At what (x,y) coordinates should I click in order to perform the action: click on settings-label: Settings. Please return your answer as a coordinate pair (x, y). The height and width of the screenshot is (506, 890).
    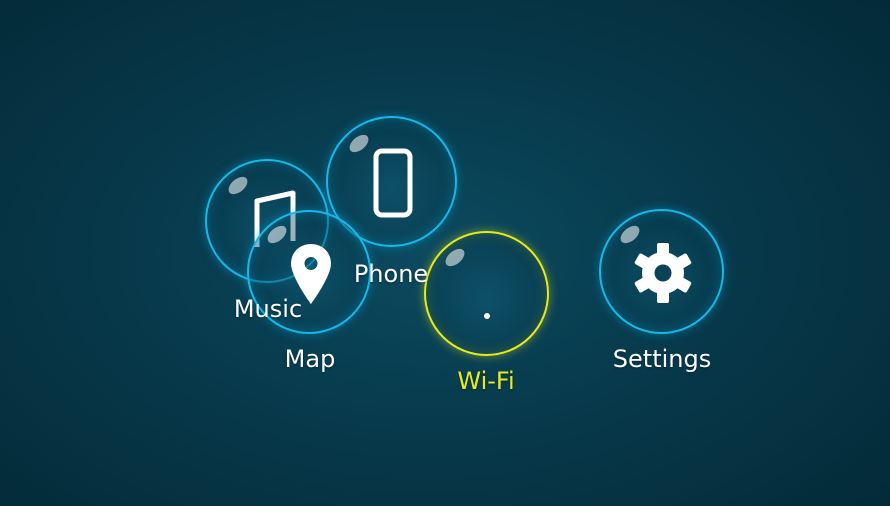
    Looking at the image, I should click on (662, 359).